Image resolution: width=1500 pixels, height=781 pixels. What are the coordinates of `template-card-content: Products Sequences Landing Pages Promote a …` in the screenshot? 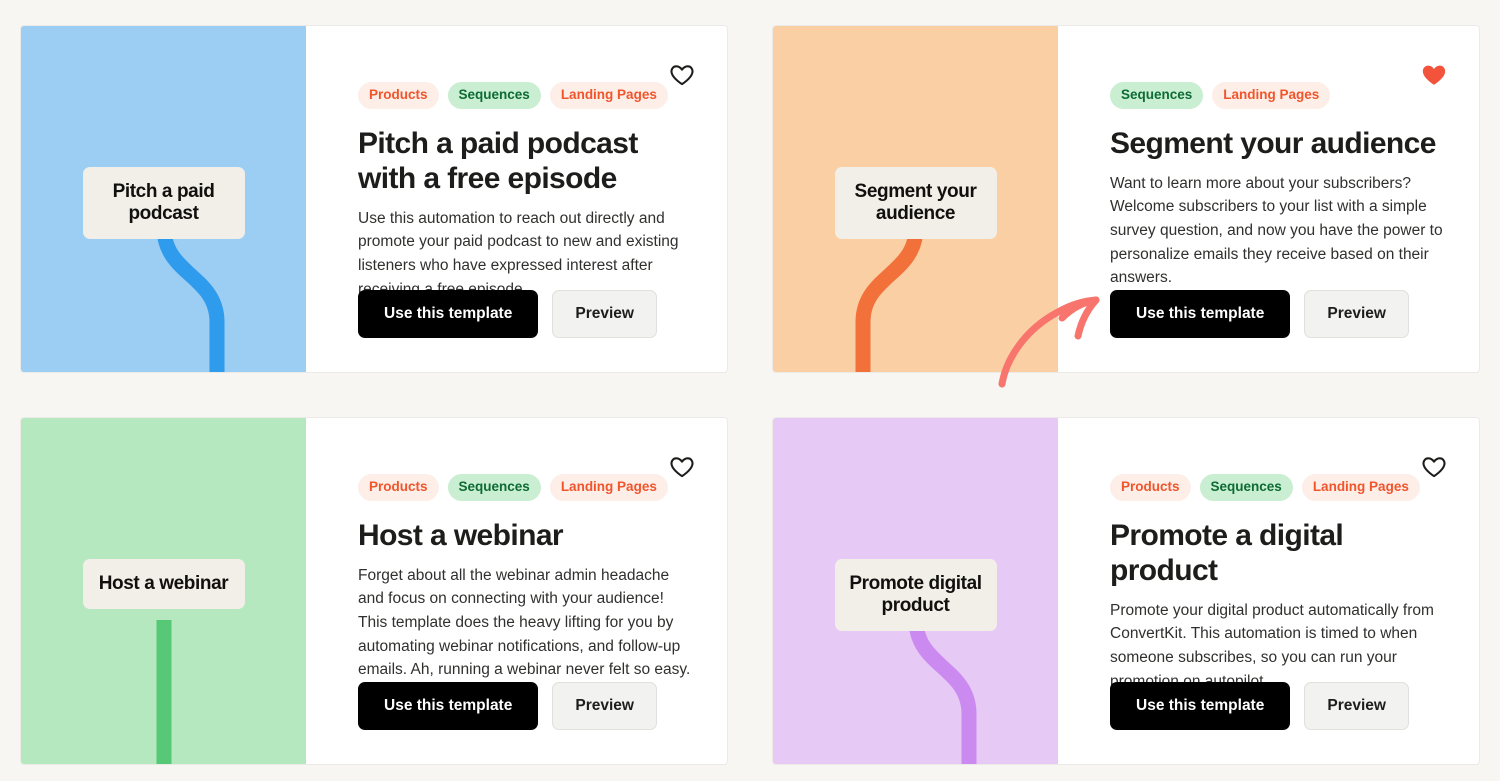 It's located at (1268, 591).